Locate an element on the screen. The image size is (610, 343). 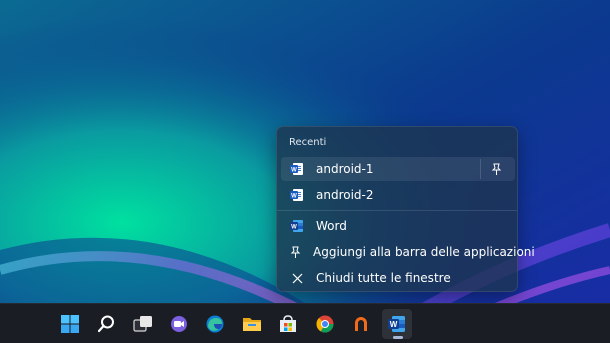
task-view-button is located at coordinates (143, 324).